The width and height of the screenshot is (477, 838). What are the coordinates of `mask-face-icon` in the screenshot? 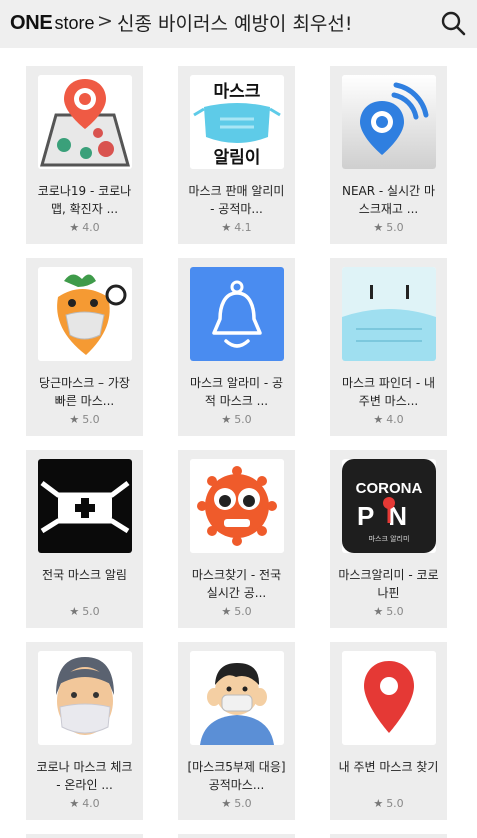 It's located at (389, 314).